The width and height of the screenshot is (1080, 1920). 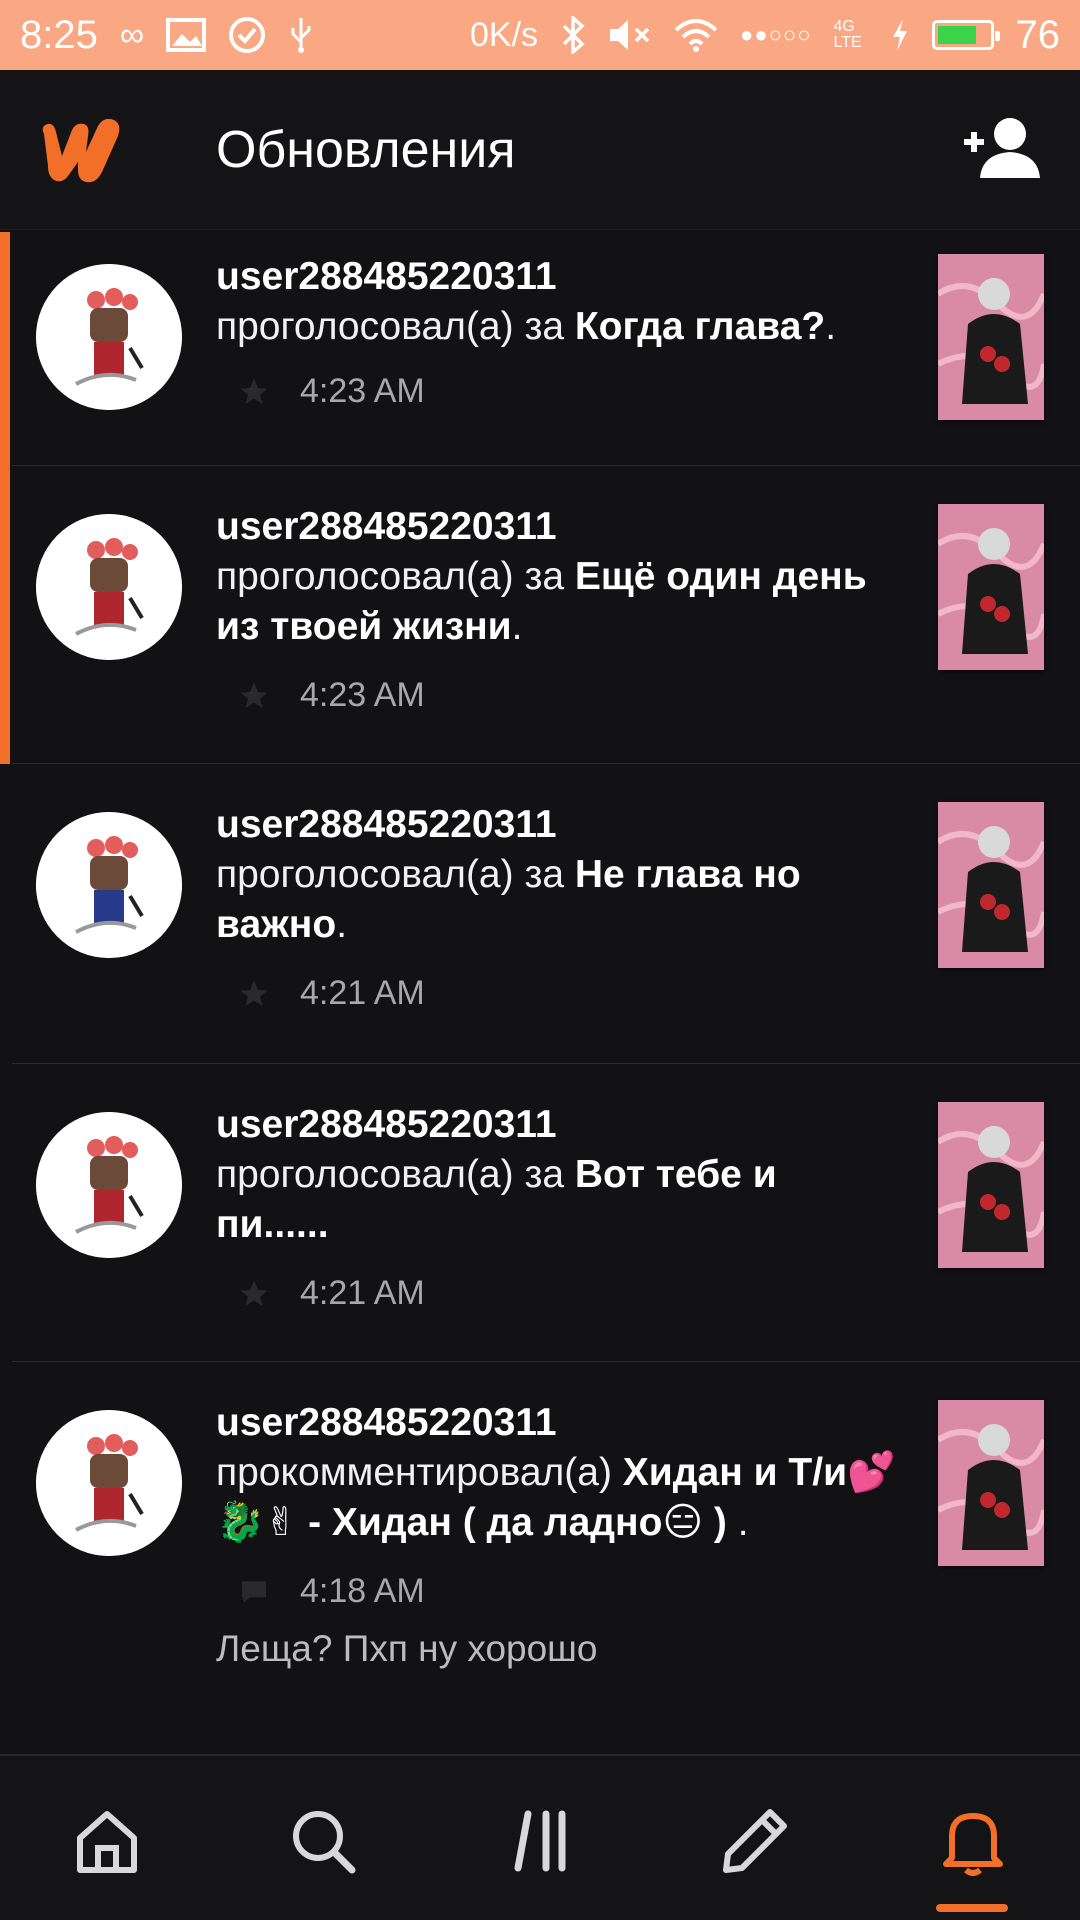 What do you see at coordinates (965, 35) in the screenshot?
I see `battery-icon` at bounding box center [965, 35].